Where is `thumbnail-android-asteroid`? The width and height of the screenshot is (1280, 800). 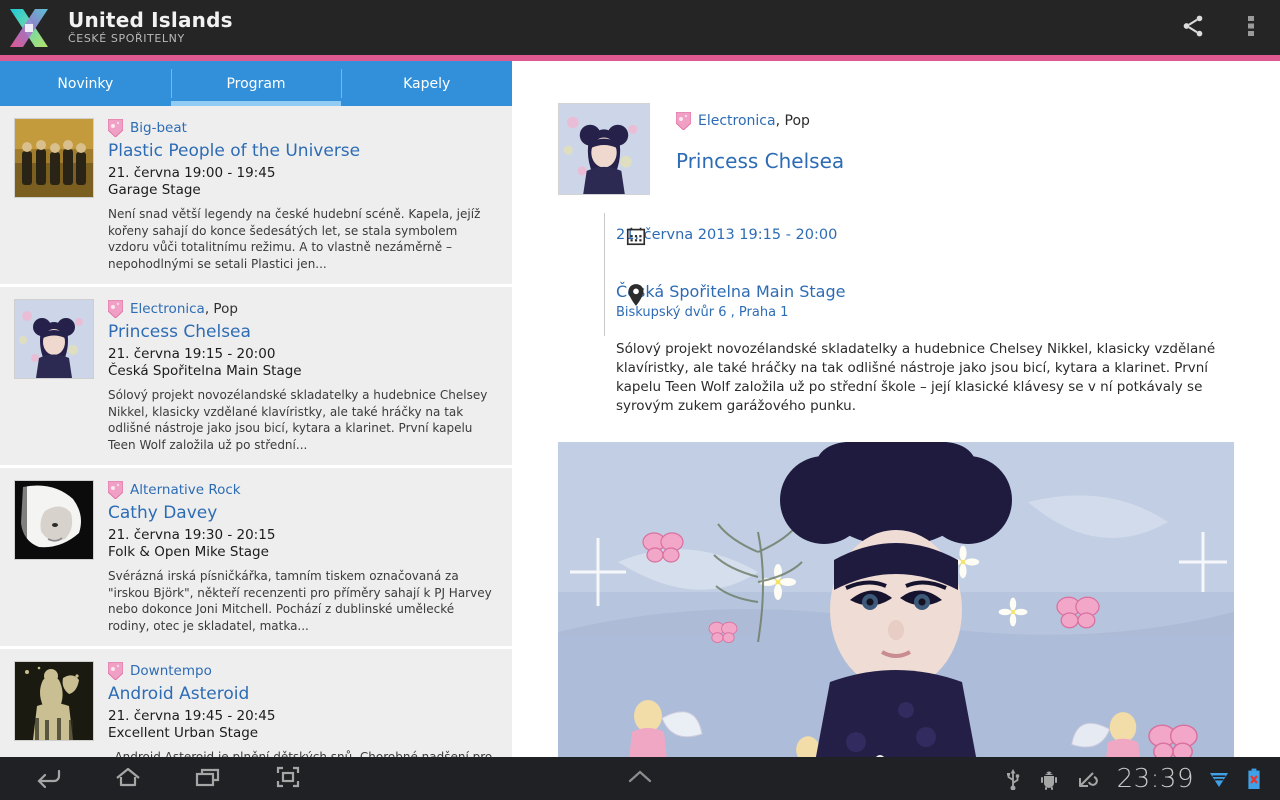
thumbnail-android-asteroid is located at coordinates (54, 701).